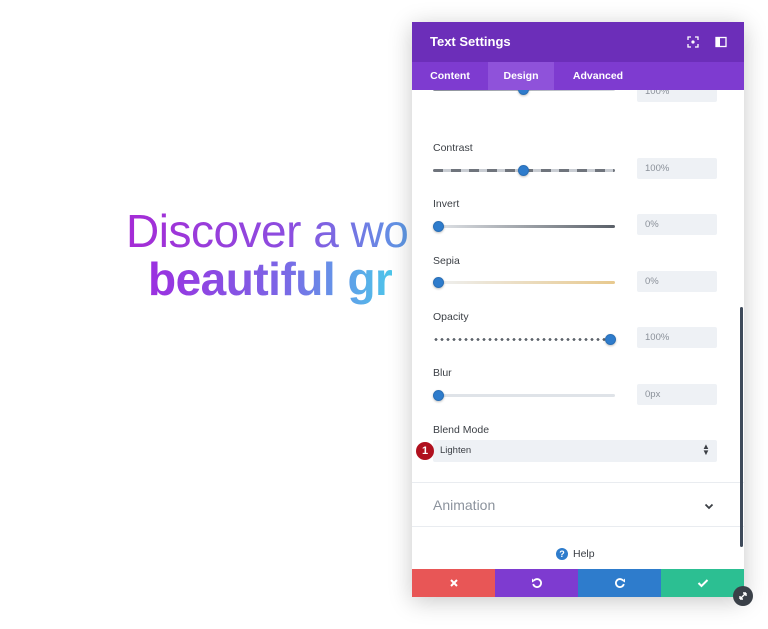  Describe the element at coordinates (741, 427) in the screenshot. I see `panel-scrollbar` at that location.